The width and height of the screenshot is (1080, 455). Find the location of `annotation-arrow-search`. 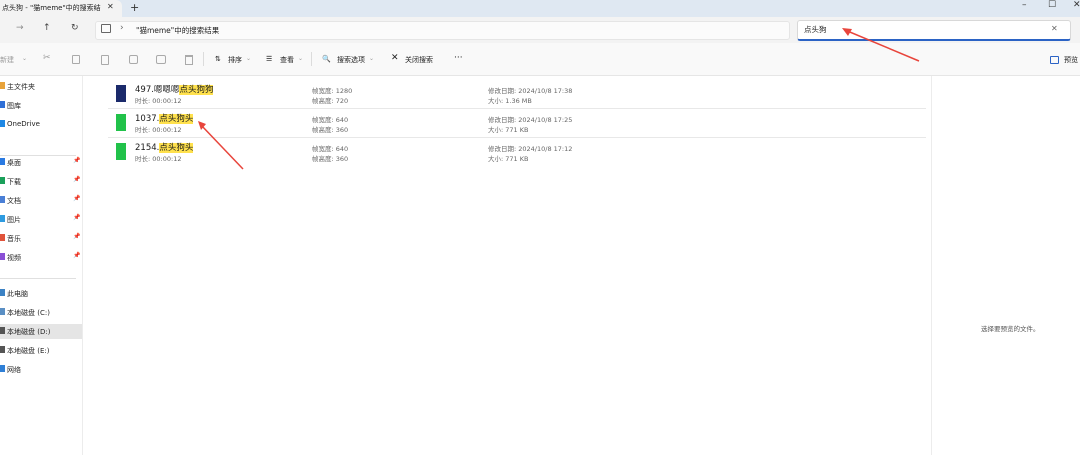

annotation-arrow-search is located at coordinates (882, 45).